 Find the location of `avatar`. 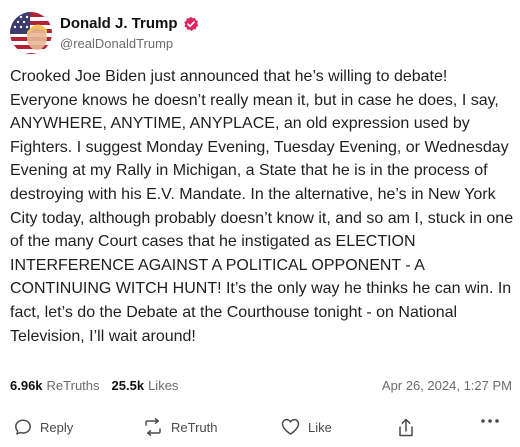

avatar is located at coordinates (31, 33).